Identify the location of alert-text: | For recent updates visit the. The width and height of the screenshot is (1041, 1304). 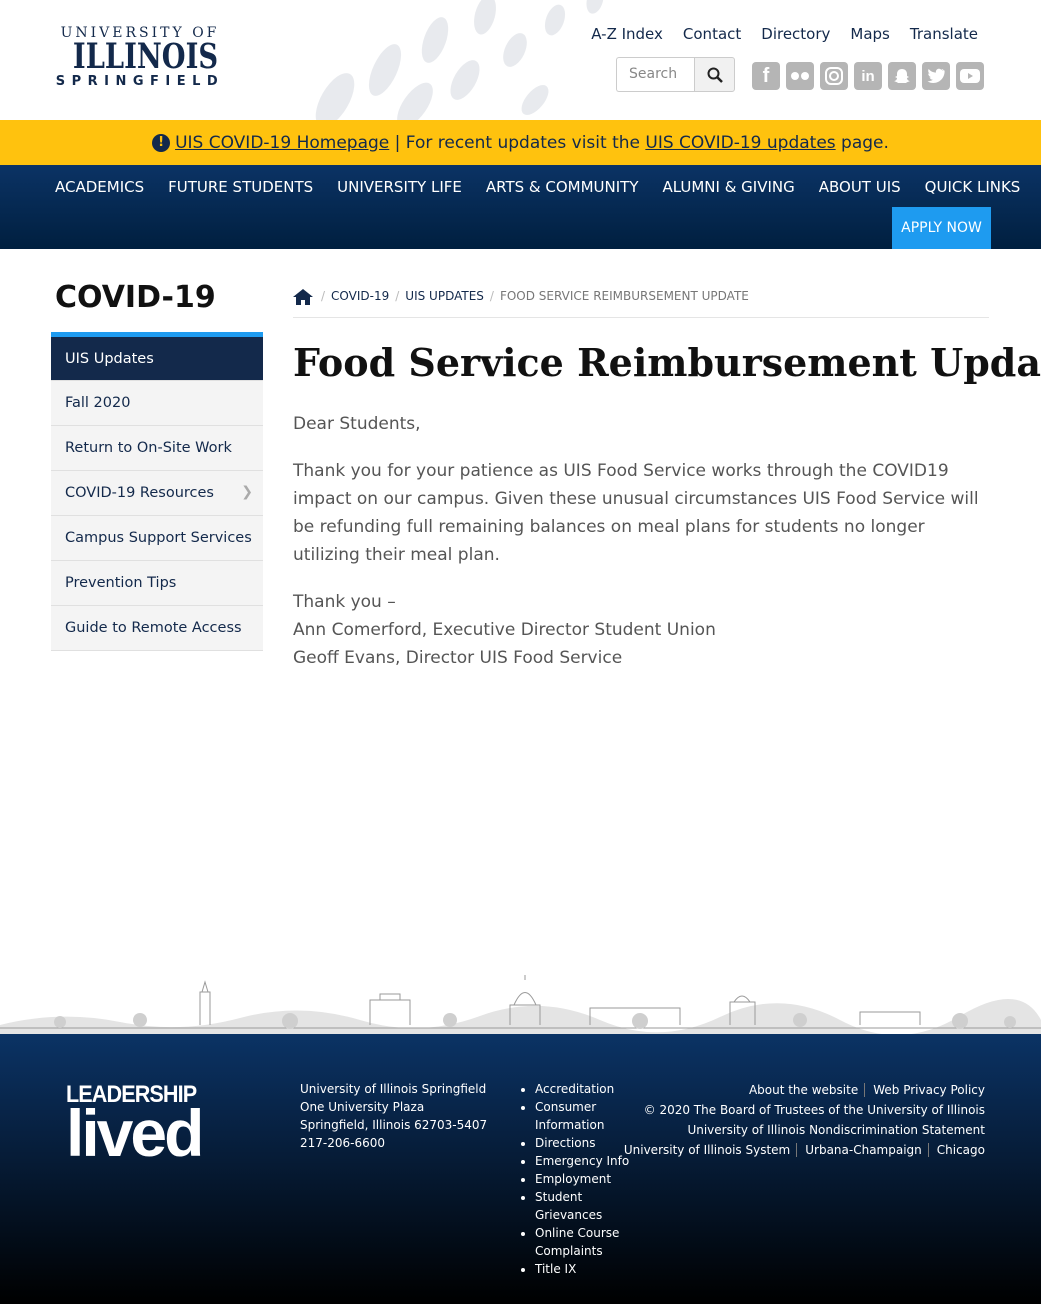
(517, 142).